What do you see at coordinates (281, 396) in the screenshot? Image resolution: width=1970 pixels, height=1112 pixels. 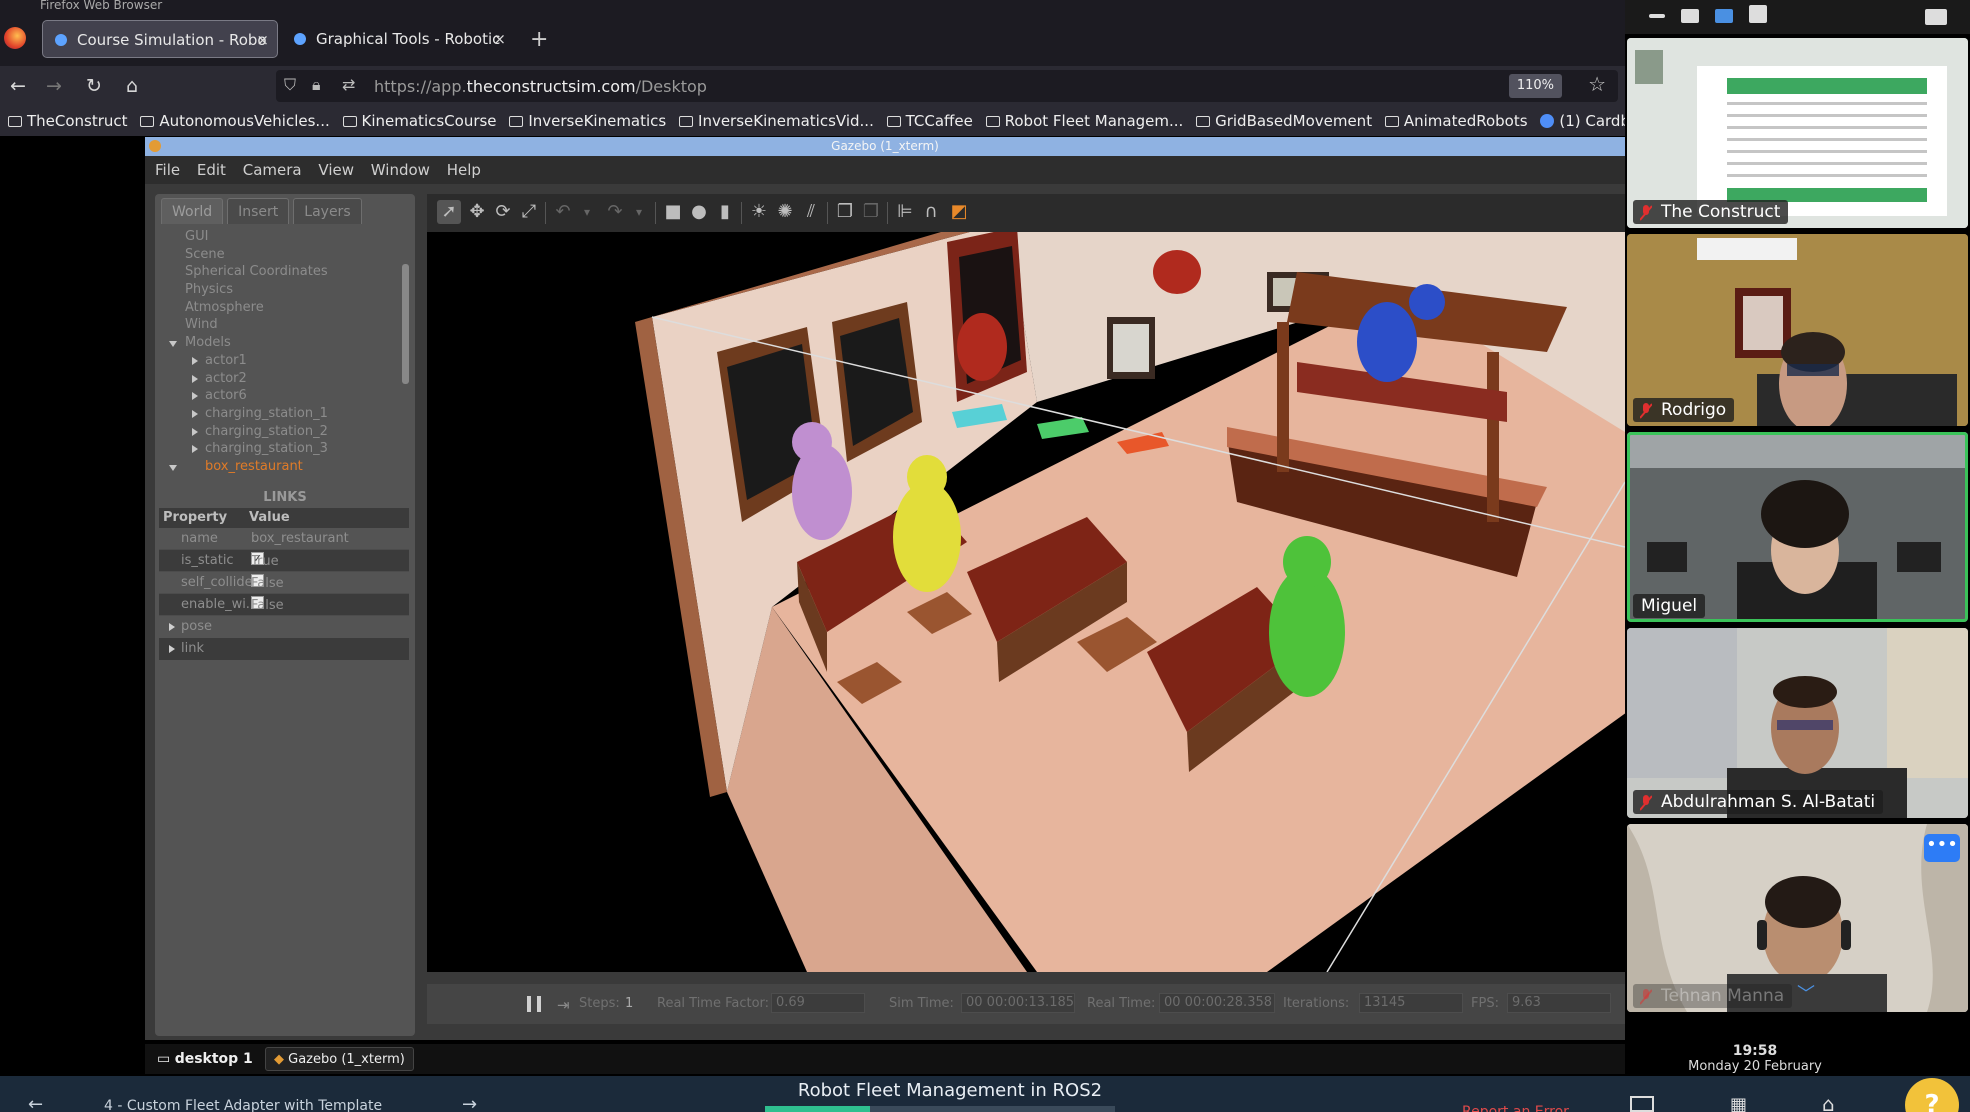 I see `tree-item-model: actor6` at bounding box center [281, 396].